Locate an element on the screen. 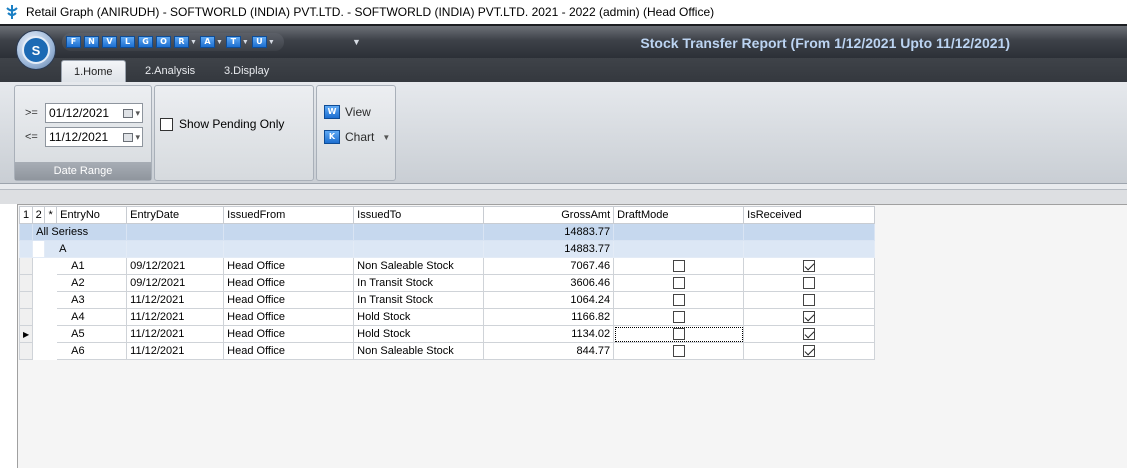 This screenshot has height=468, width=1127. column-header-isreceived: IsReceived is located at coordinates (809, 215).